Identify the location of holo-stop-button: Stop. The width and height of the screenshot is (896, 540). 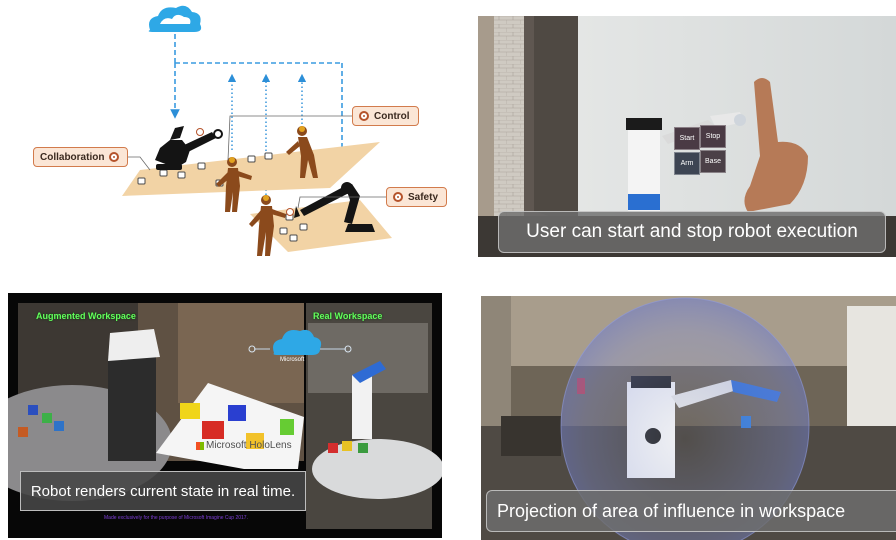
(713, 136).